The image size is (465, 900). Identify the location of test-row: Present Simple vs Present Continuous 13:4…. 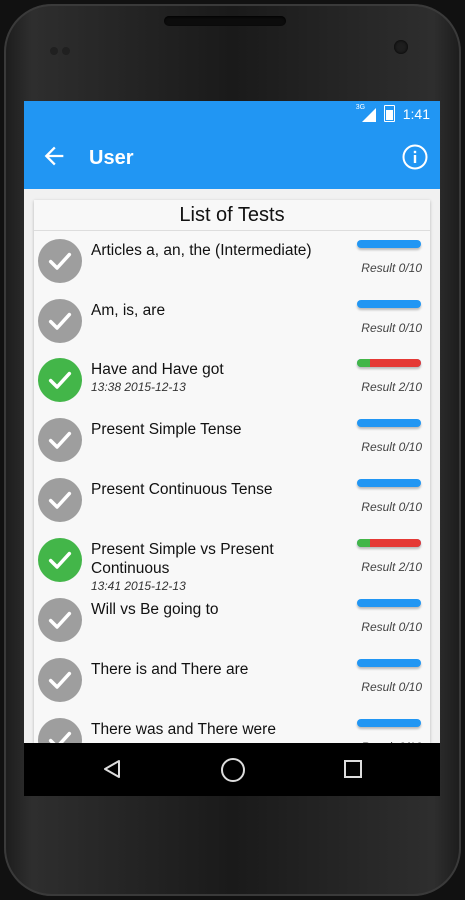
(232, 561).